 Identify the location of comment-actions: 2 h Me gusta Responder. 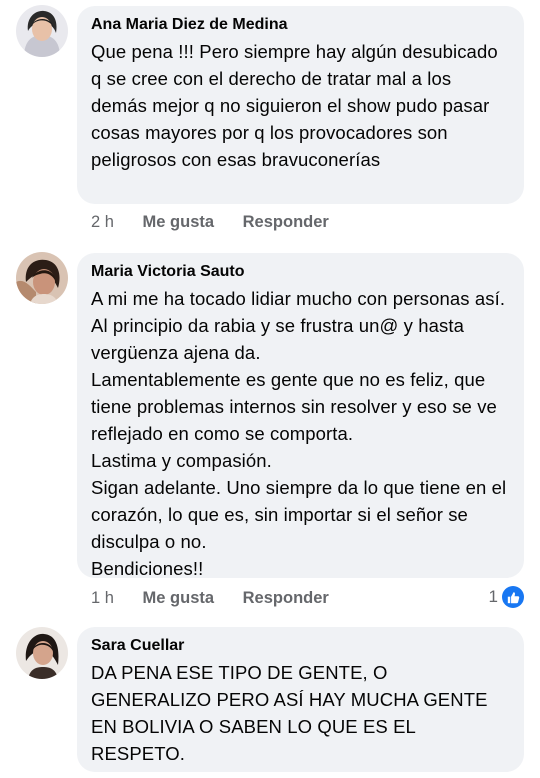
(222, 222).